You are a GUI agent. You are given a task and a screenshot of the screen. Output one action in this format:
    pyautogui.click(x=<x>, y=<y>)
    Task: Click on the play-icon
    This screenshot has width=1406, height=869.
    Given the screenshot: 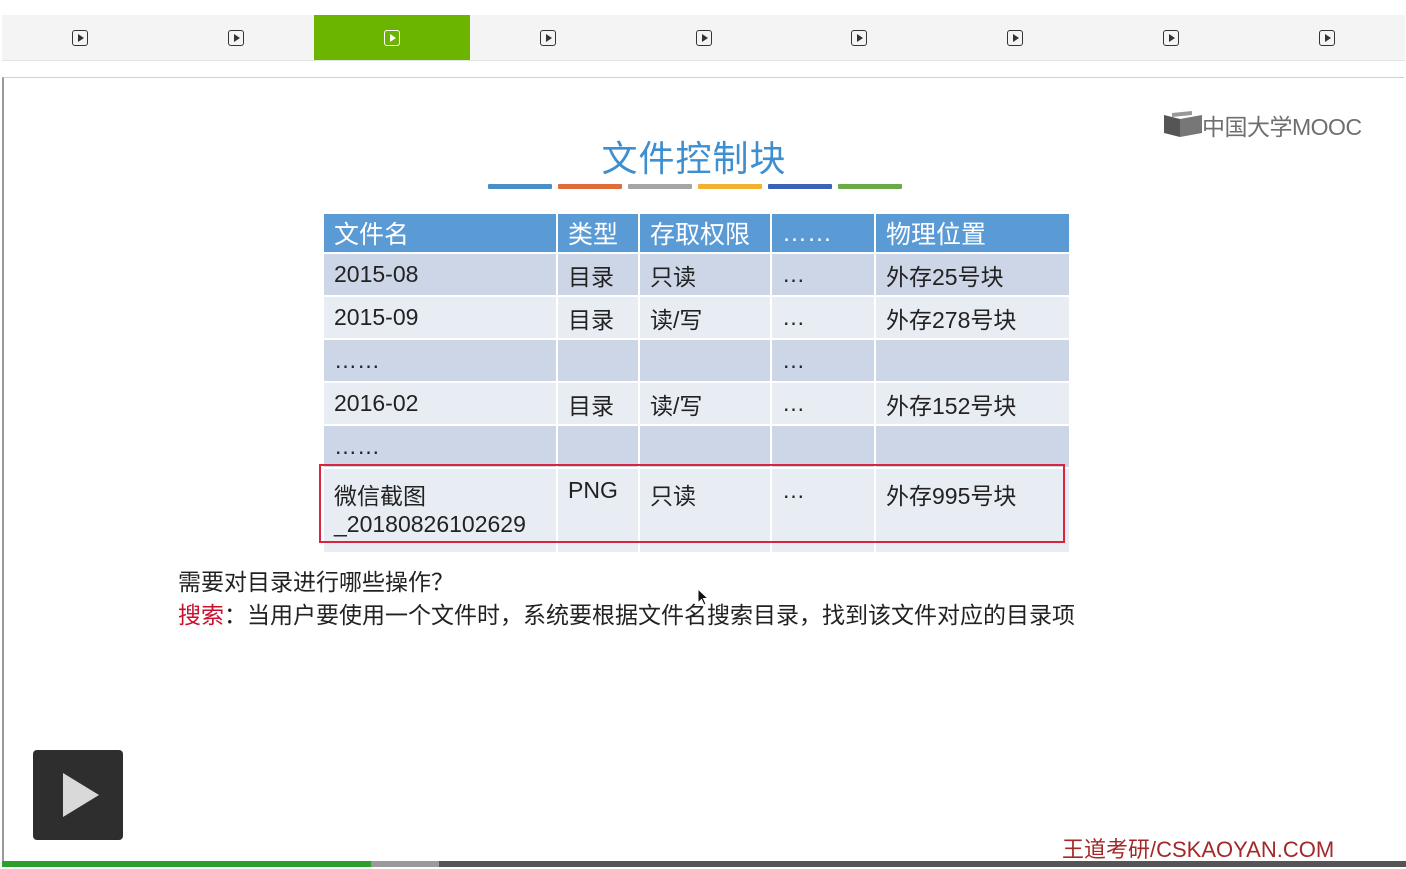 What is the action you would take?
    pyautogui.click(x=81, y=795)
    